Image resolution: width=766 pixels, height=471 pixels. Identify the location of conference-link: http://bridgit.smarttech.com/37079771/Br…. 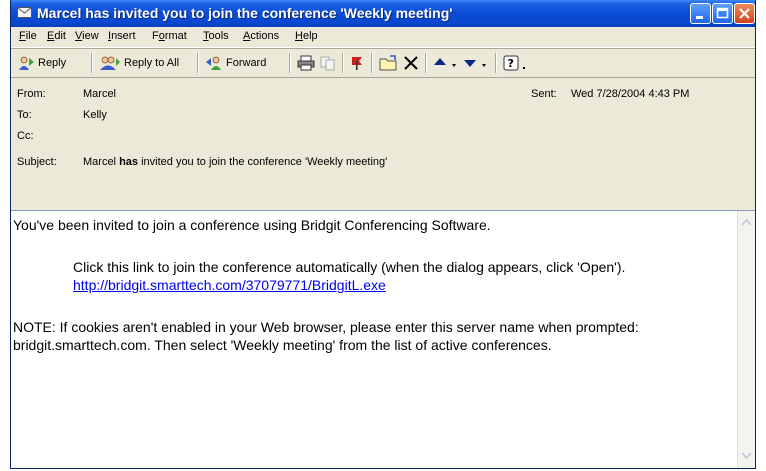
(229, 285).